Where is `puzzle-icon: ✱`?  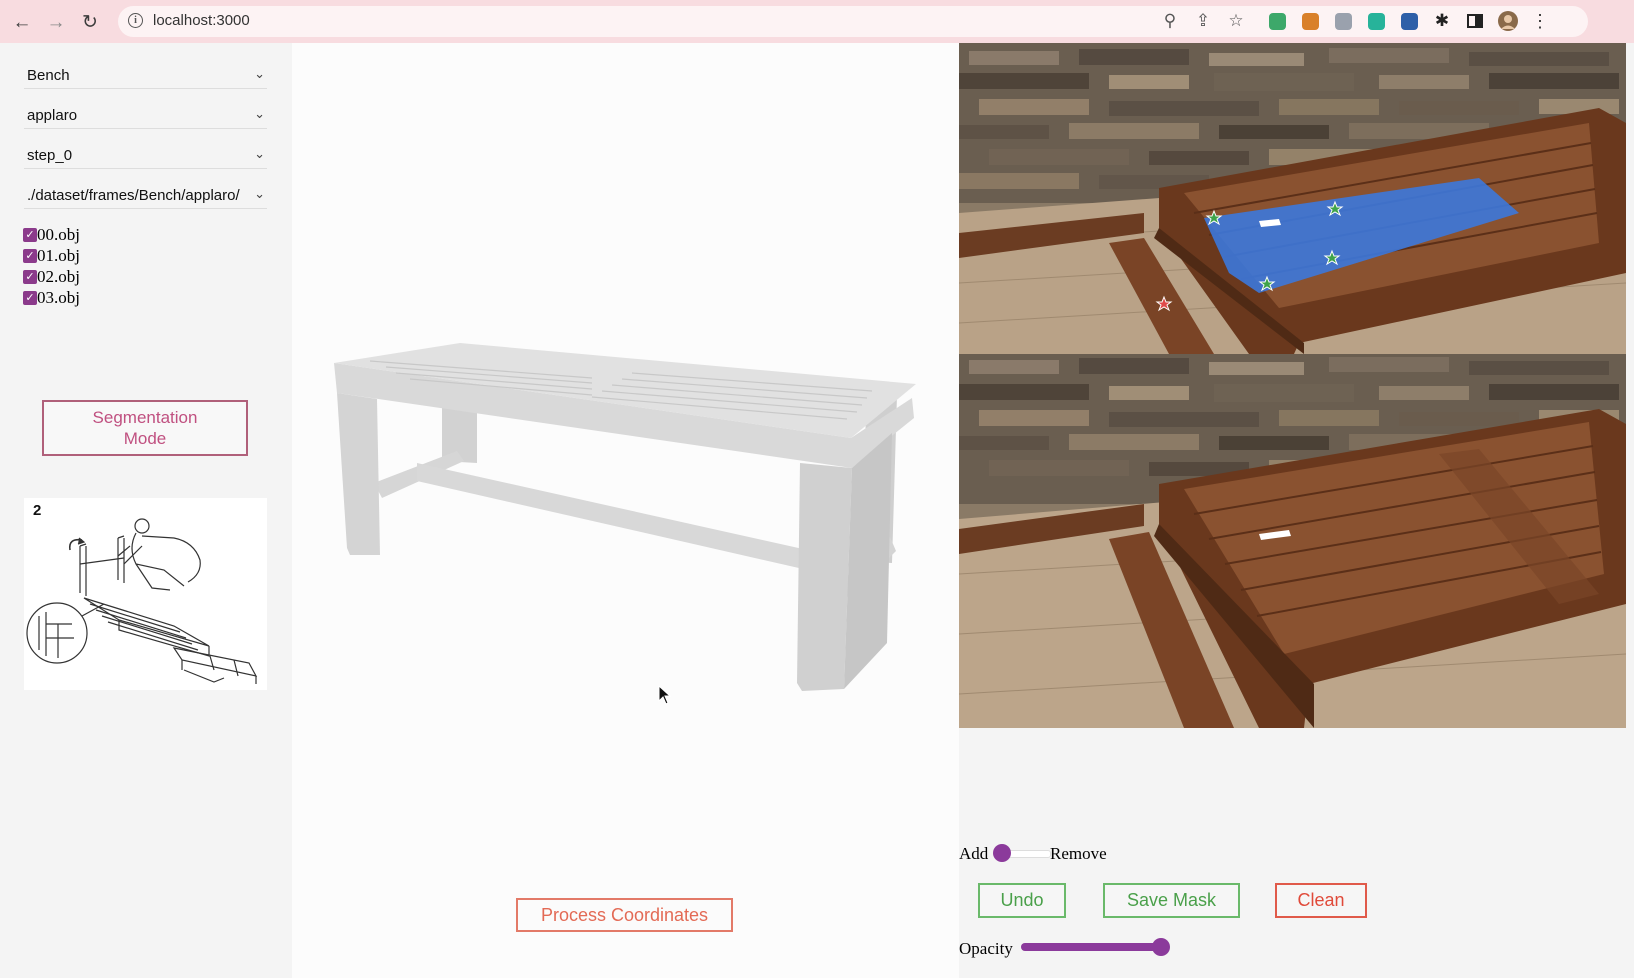 puzzle-icon: ✱ is located at coordinates (1442, 21).